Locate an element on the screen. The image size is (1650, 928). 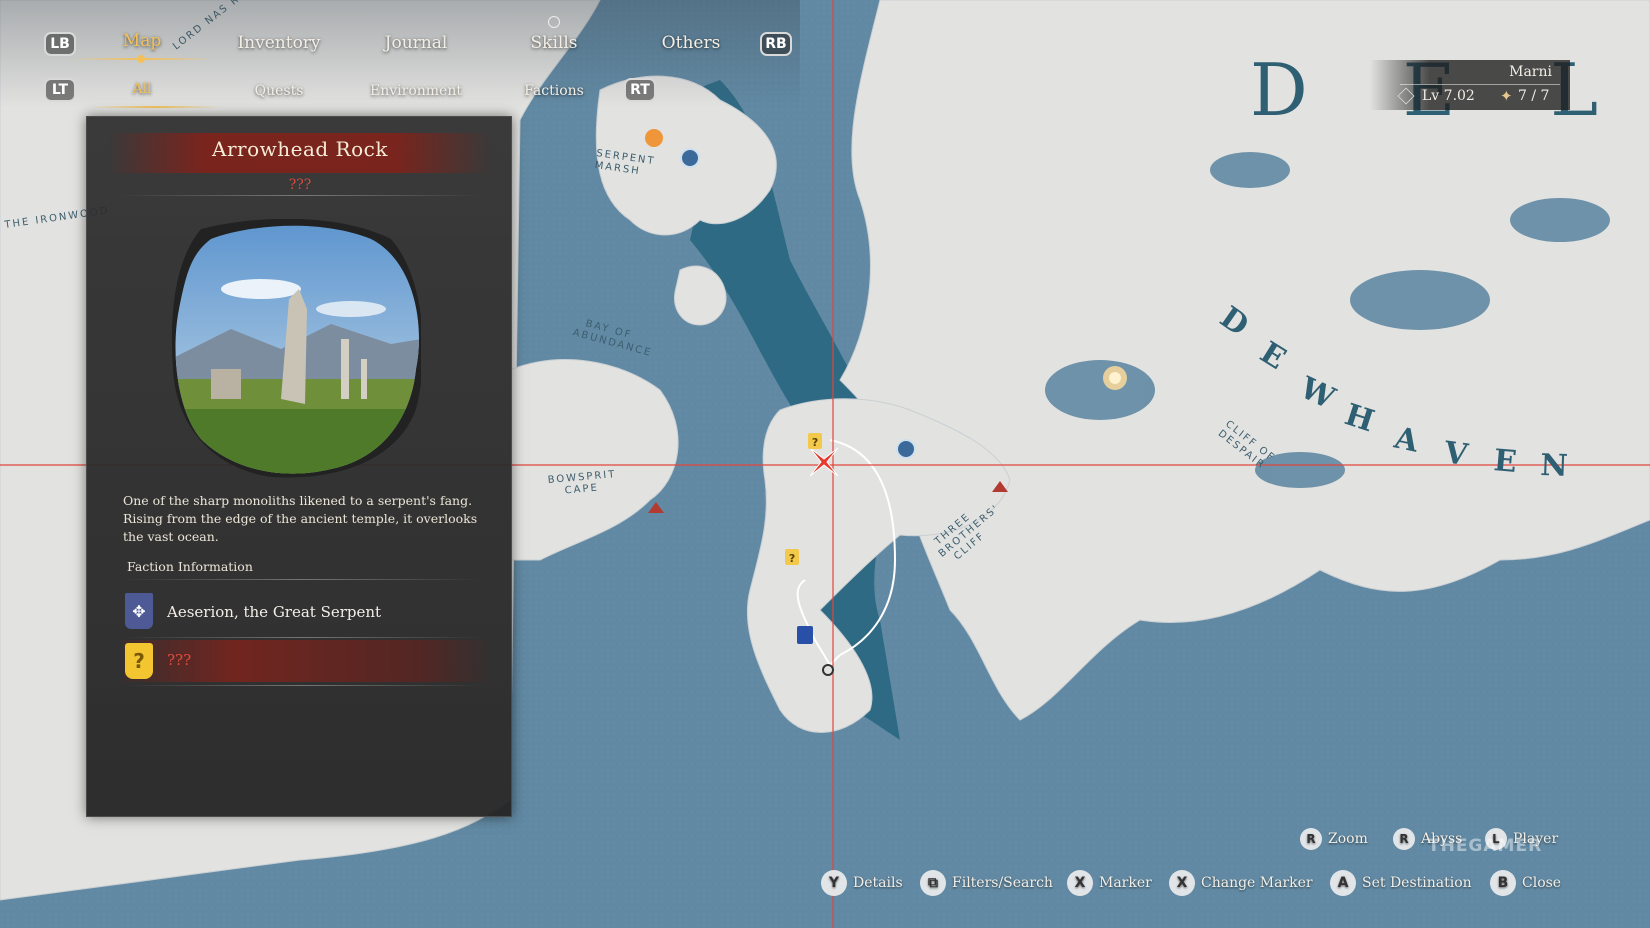
location-title: Arrowhead Rock is located at coordinates (300, 149).